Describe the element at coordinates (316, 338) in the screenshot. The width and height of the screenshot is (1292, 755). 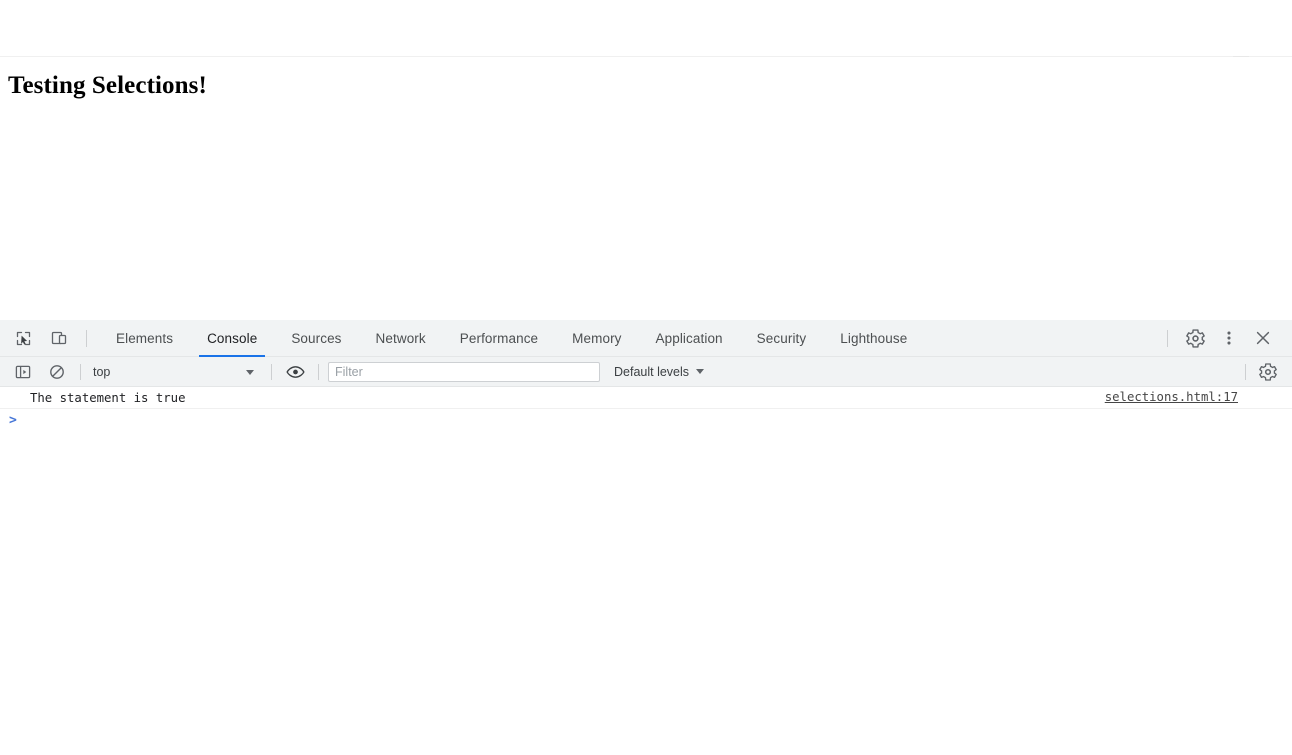
I see `tab-sources: Sources` at that location.